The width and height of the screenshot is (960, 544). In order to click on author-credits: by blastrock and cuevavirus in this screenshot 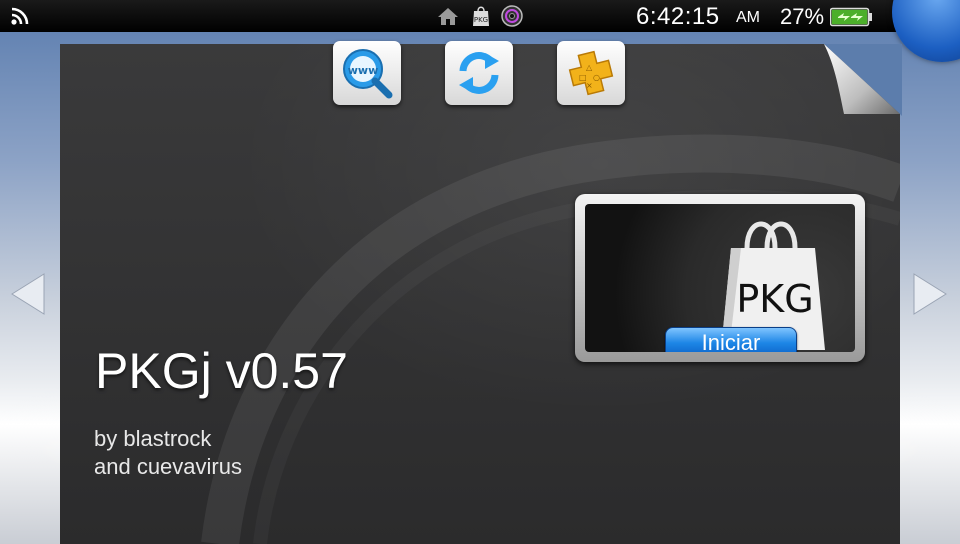, I will do `click(168, 453)`.